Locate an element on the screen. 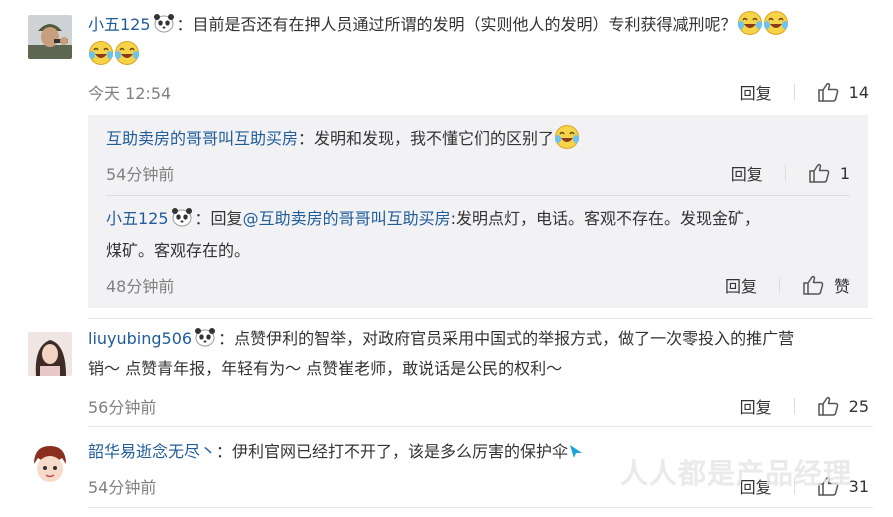 The image size is (893, 517). like-button: 14 is located at coordinates (843, 92).